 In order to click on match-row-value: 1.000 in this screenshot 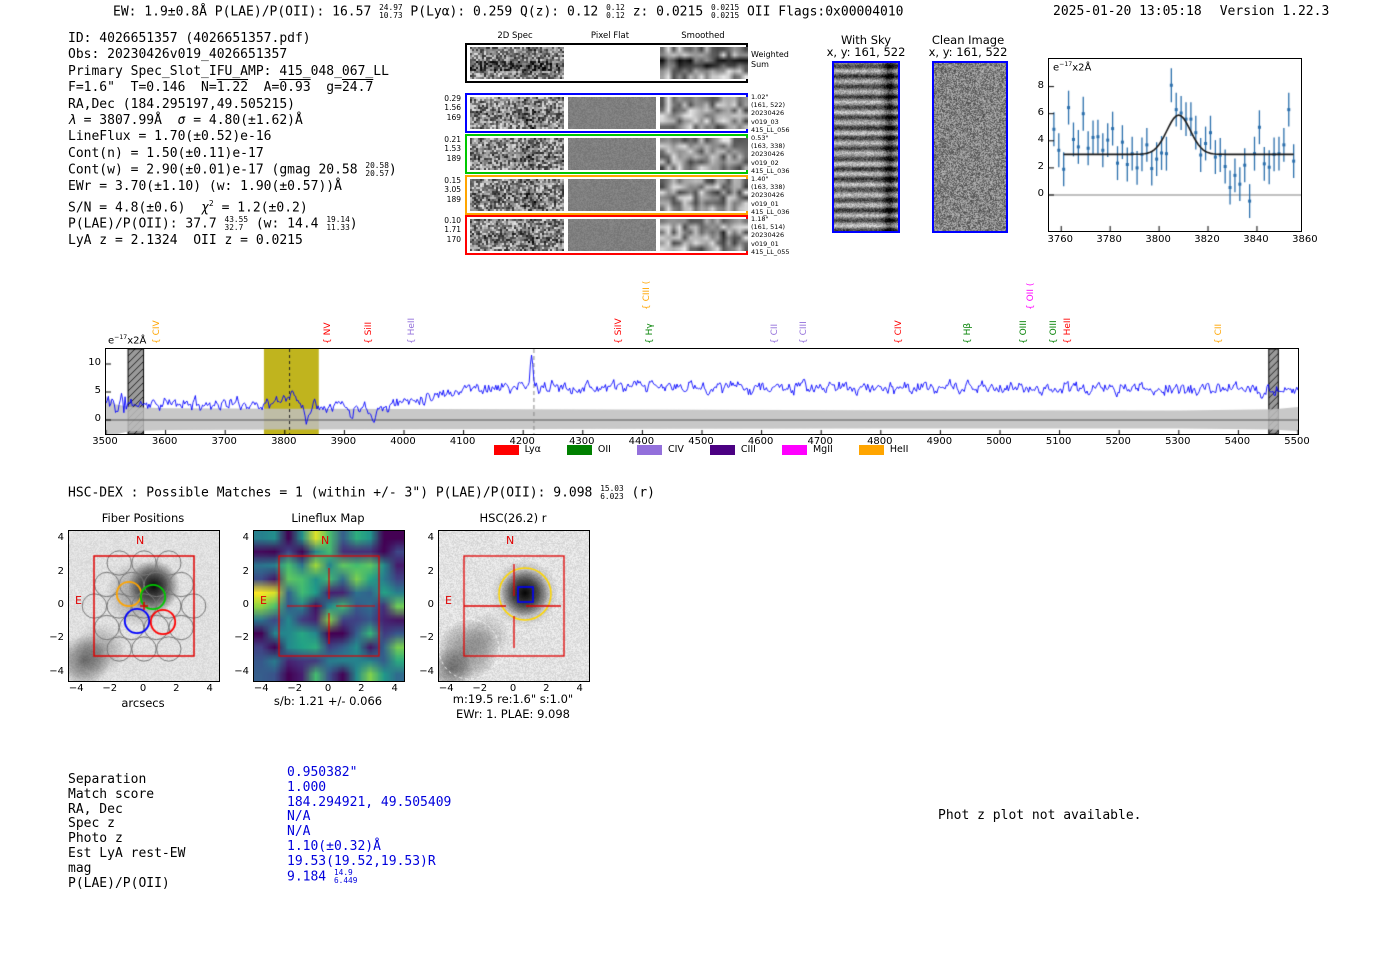, I will do `click(307, 787)`.